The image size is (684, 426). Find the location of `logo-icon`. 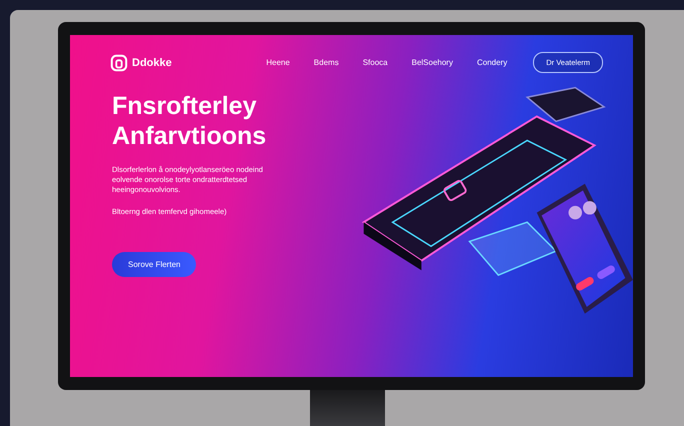

logo-icon is located at coordinates (119, 63).